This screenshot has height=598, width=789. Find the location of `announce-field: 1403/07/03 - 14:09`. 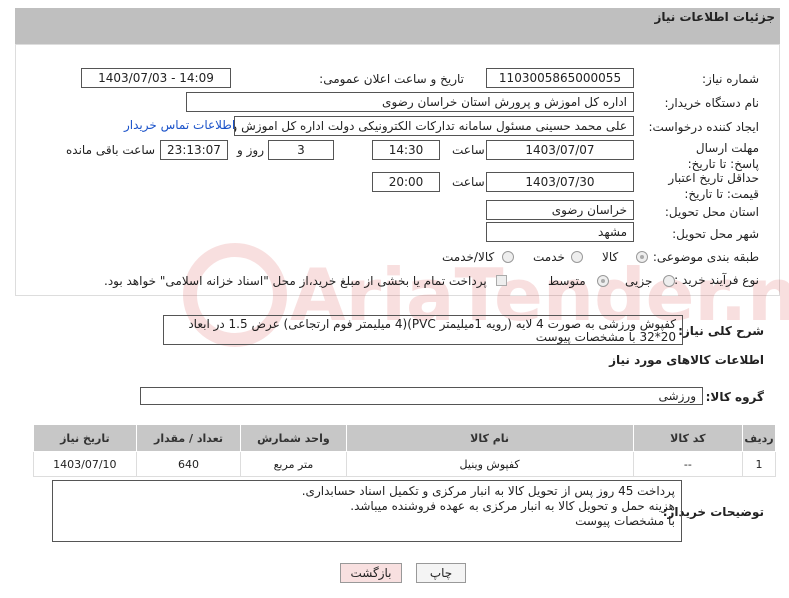

announce-field: 1403/07/03 - 14:09 is located at coordinates (156, 78).